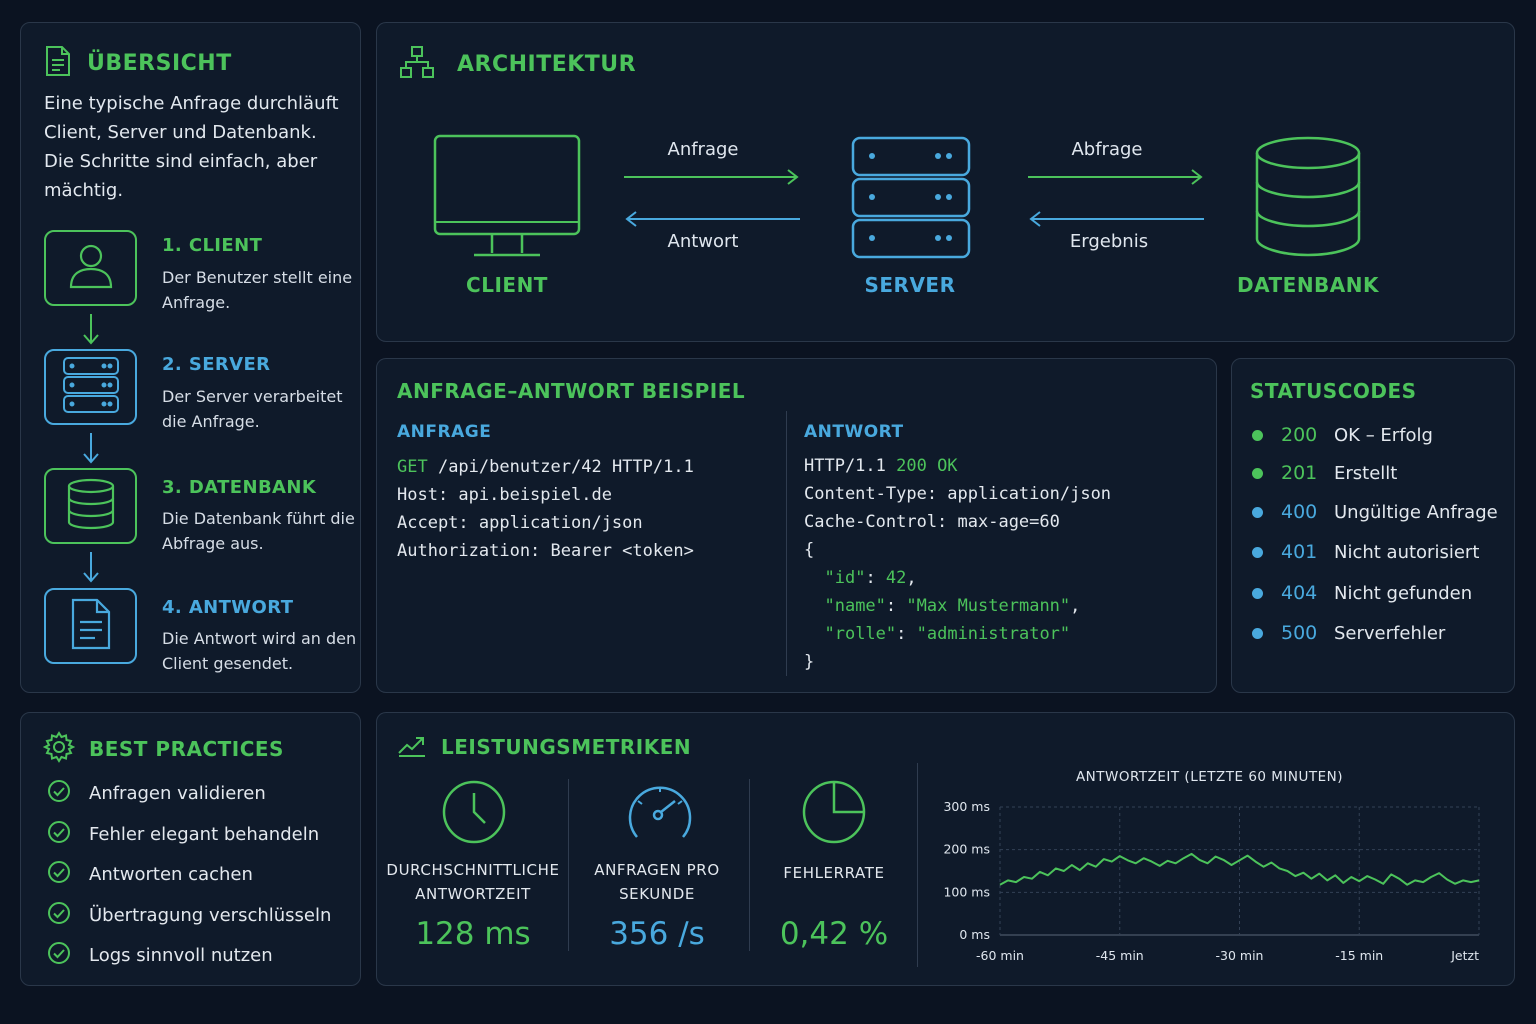  Describe the element at coordinates (444, 432) in the screenshot. I see `request-heading: ANFRAGE` at that location.